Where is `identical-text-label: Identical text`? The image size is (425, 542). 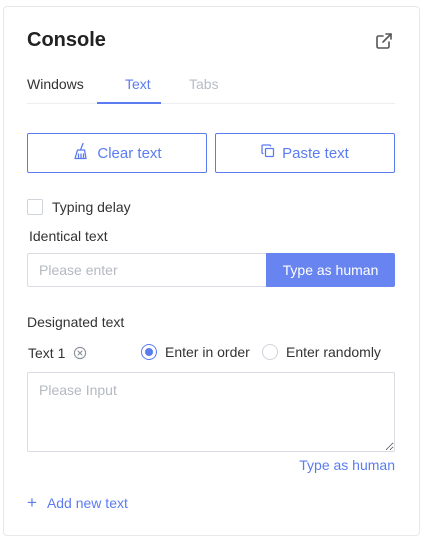
identical-text-label: Identical text is located at coordinates (68, 236).